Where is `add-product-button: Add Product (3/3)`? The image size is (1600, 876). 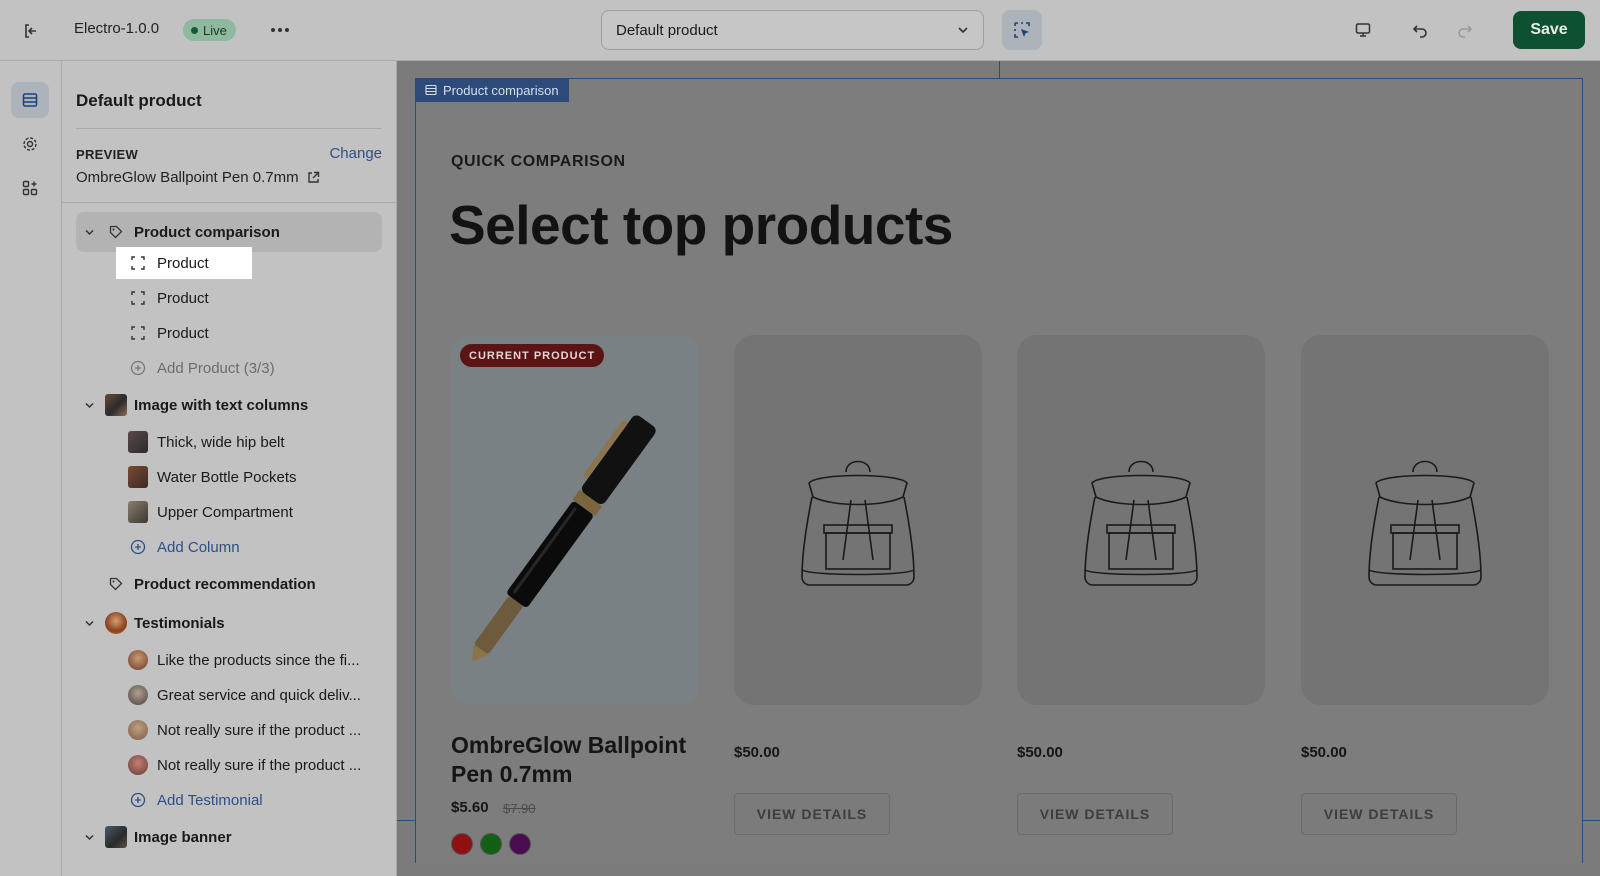
add-product-button: Add Product (3/3) is located at coordinates (195, 368).